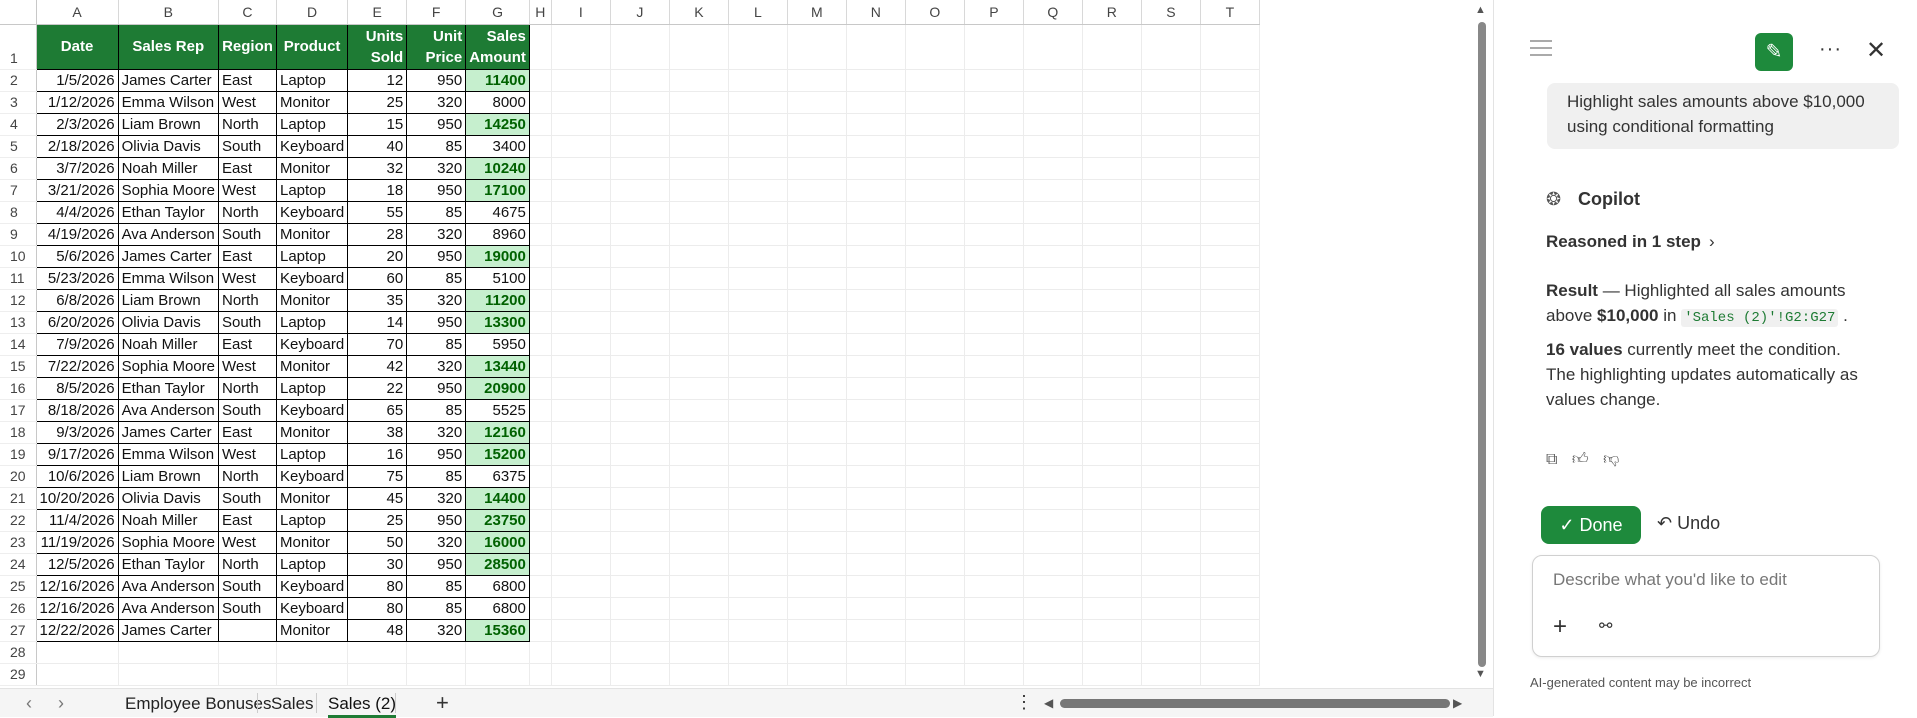  What do you see at coordinates (18, 234) in the screenshot?
I see `row-header: 9` at bounding box center [18, 234].